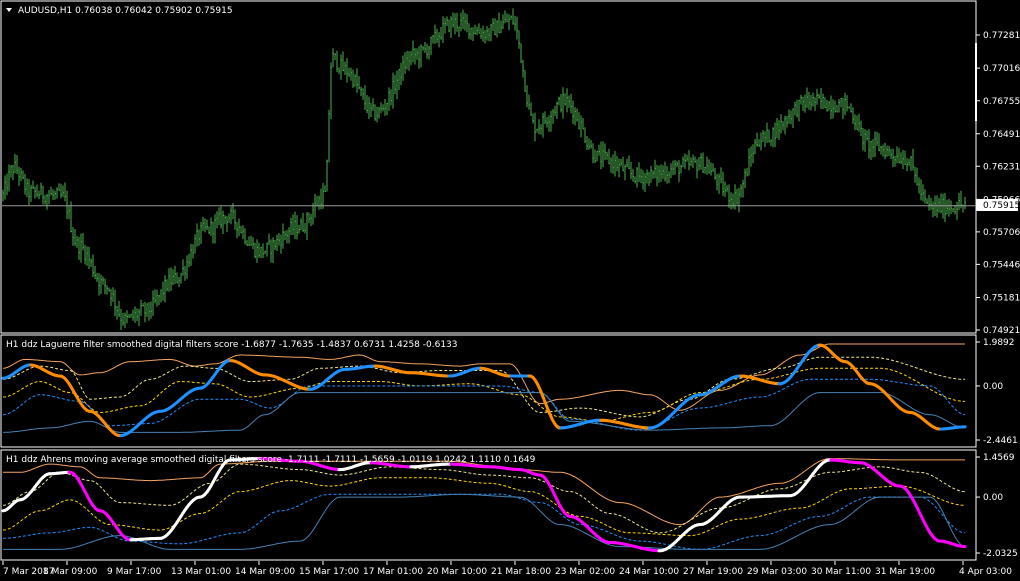 Image resolution: width=1020 pixels, height=581 pixels. Describe the element at coordinates (976, 82) in the screenshot. I see `scroll-marker` at that location.